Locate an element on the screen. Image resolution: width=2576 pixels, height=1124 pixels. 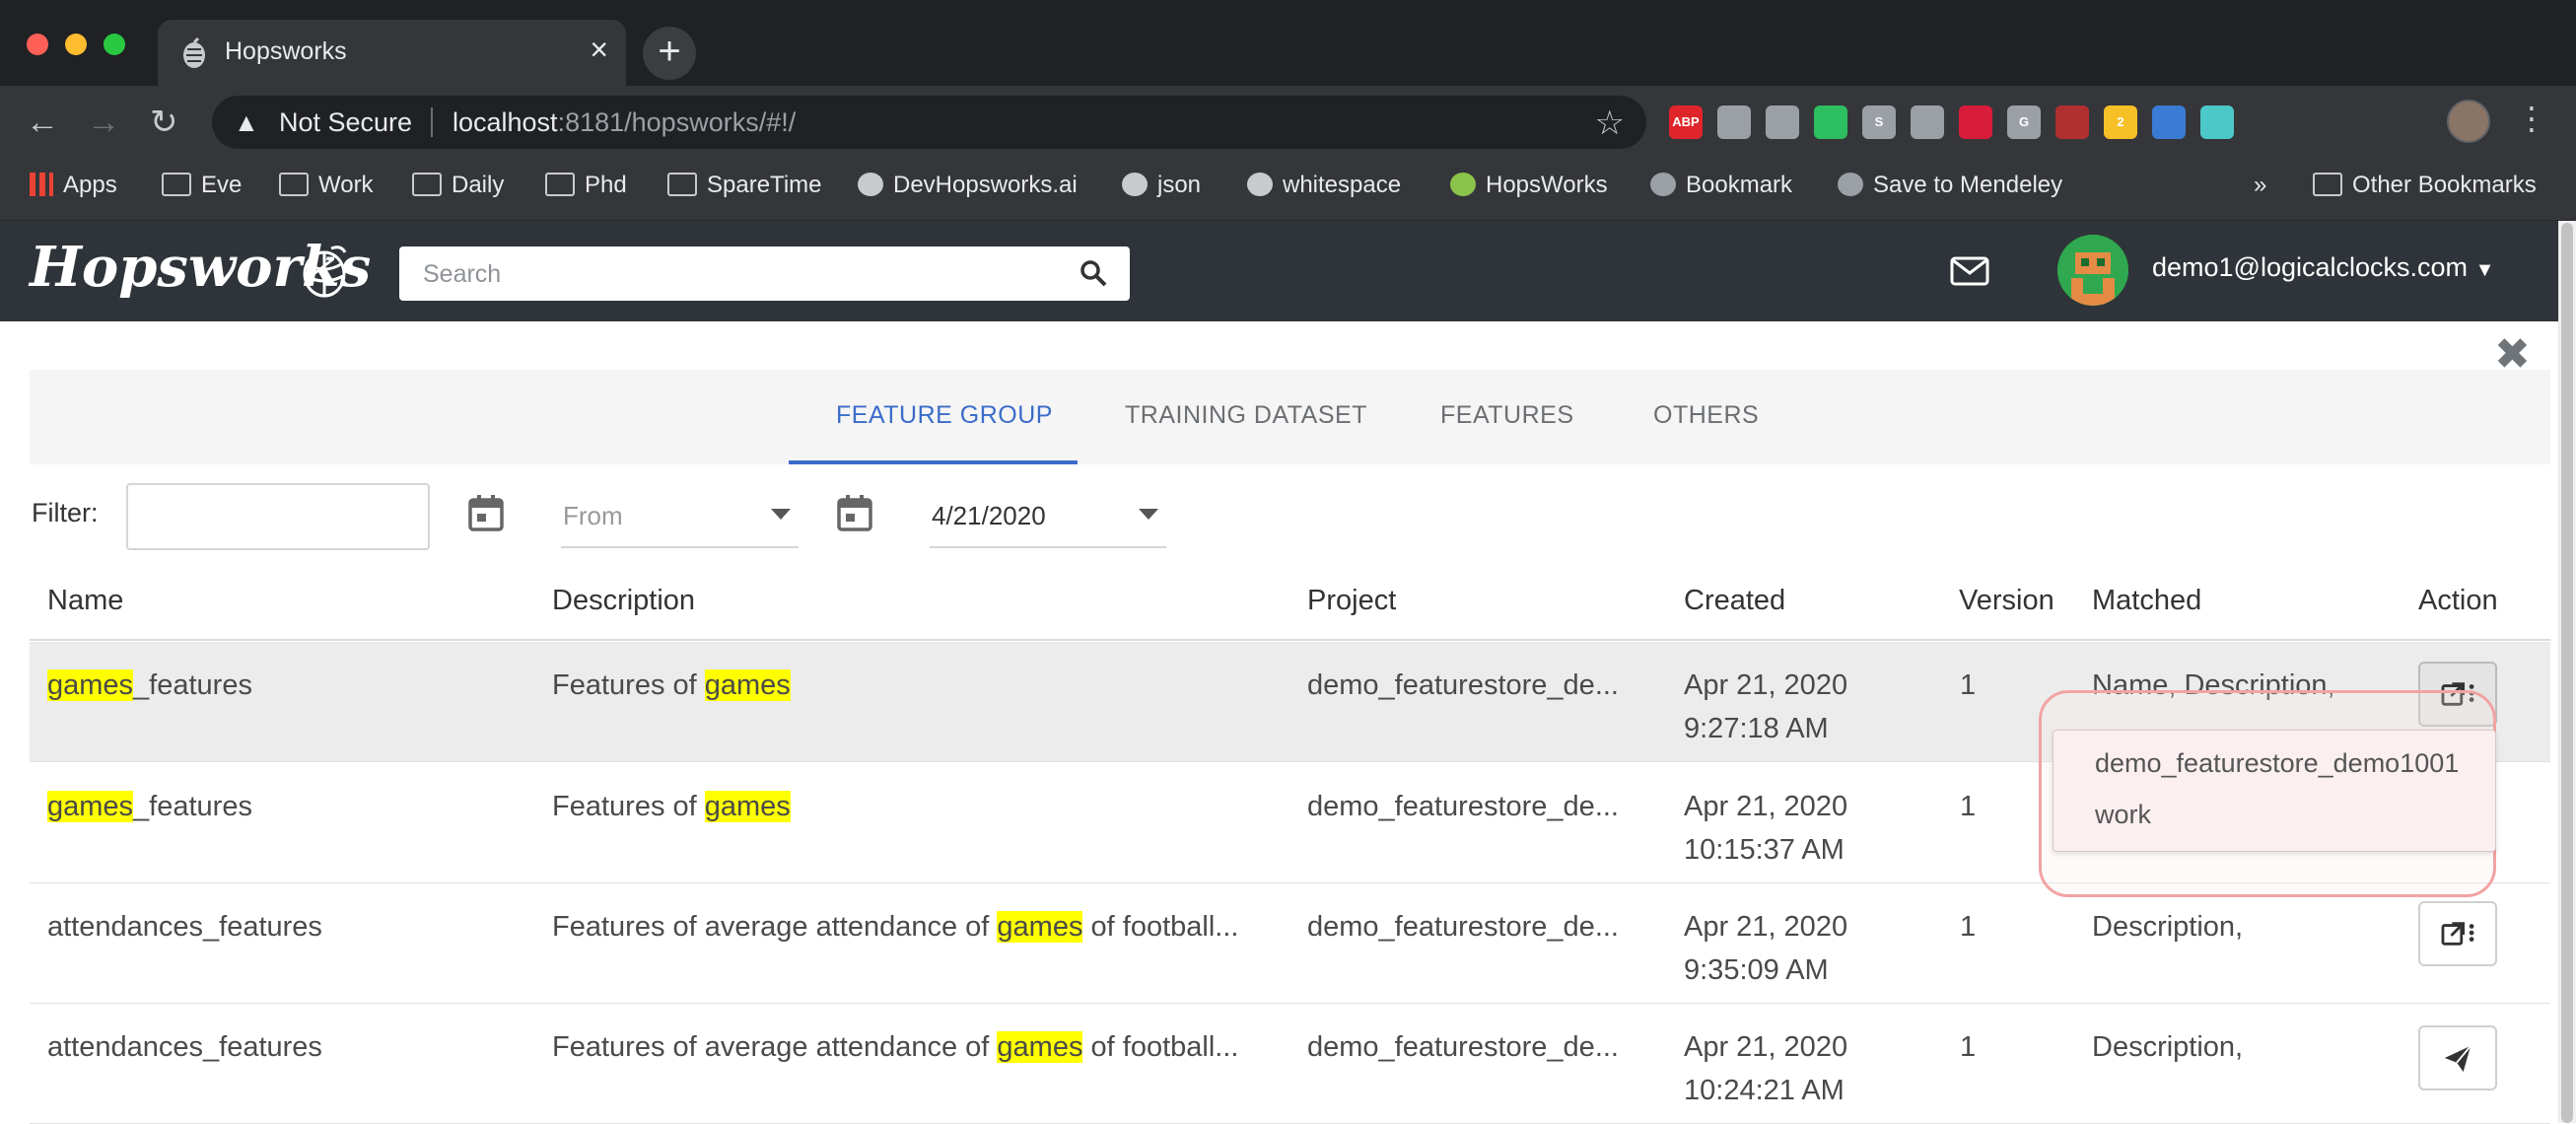
close-window-button is located at coordinates (37, 44).